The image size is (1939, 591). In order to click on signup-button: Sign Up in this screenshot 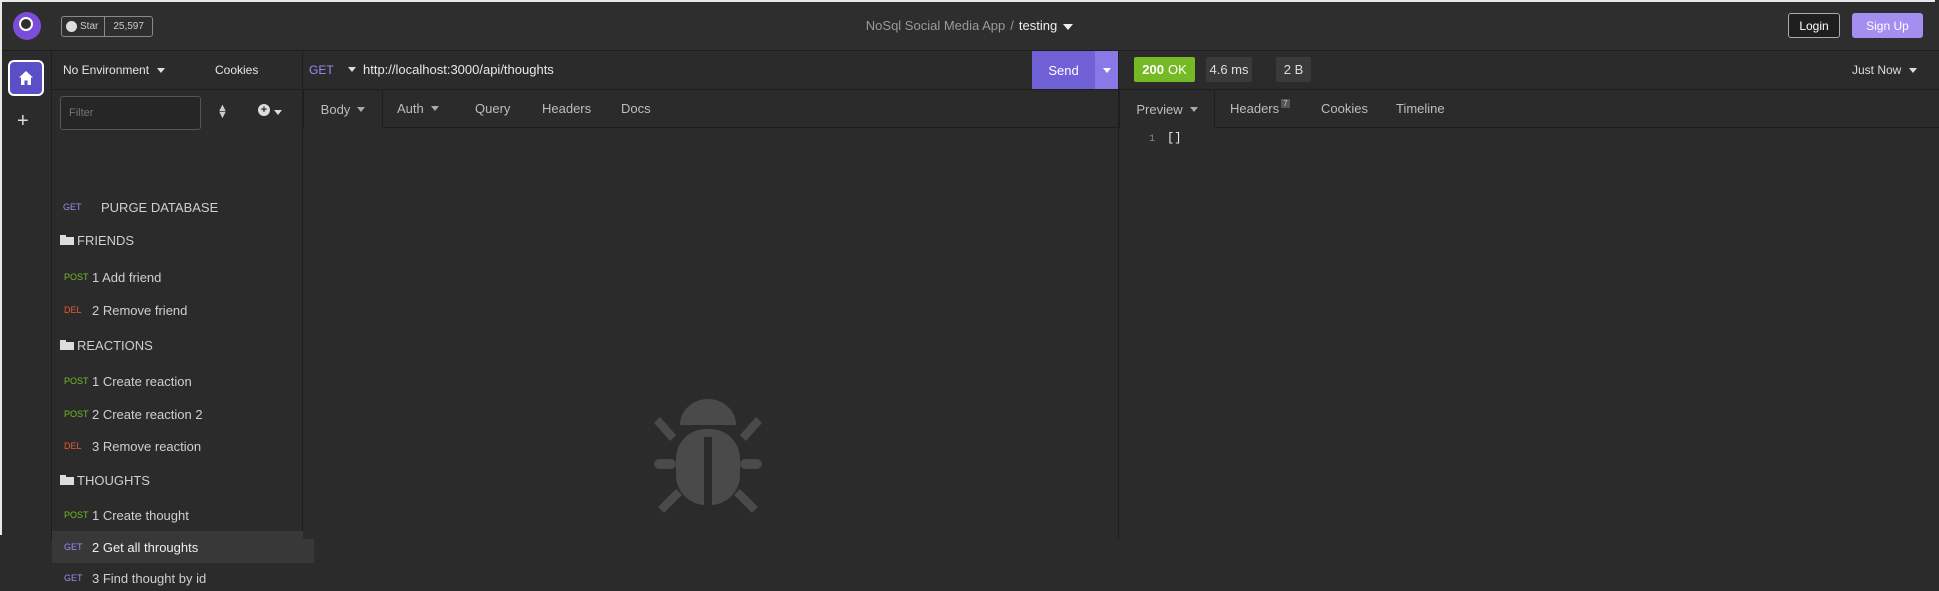, I will do `click(1887, 25)`.